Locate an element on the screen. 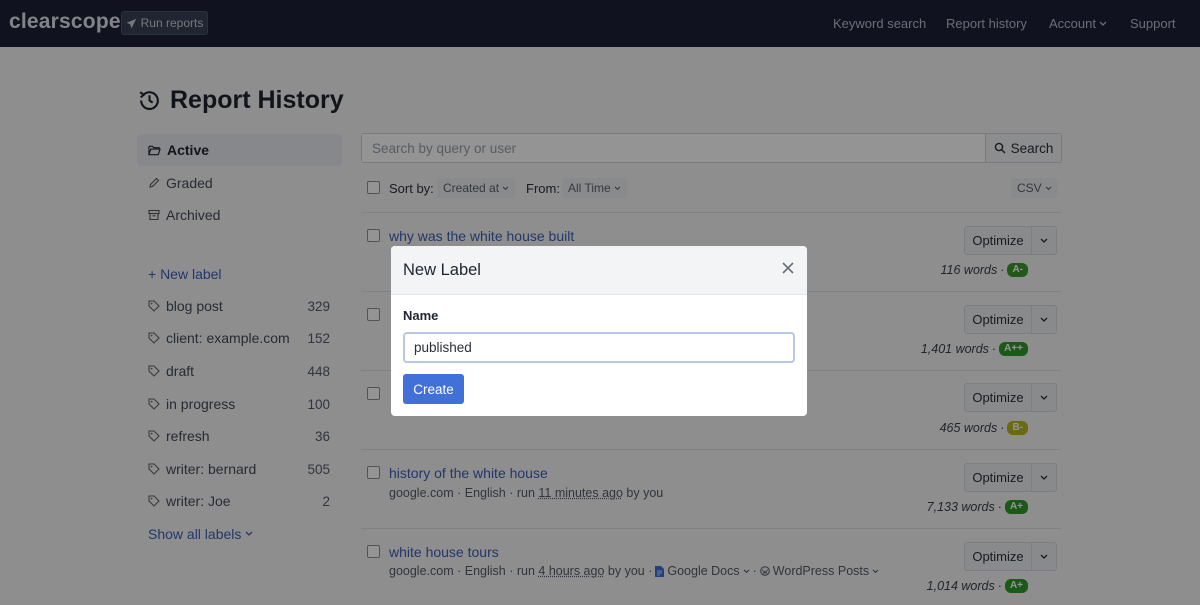  close-icon is located at coordinates (788, 268).